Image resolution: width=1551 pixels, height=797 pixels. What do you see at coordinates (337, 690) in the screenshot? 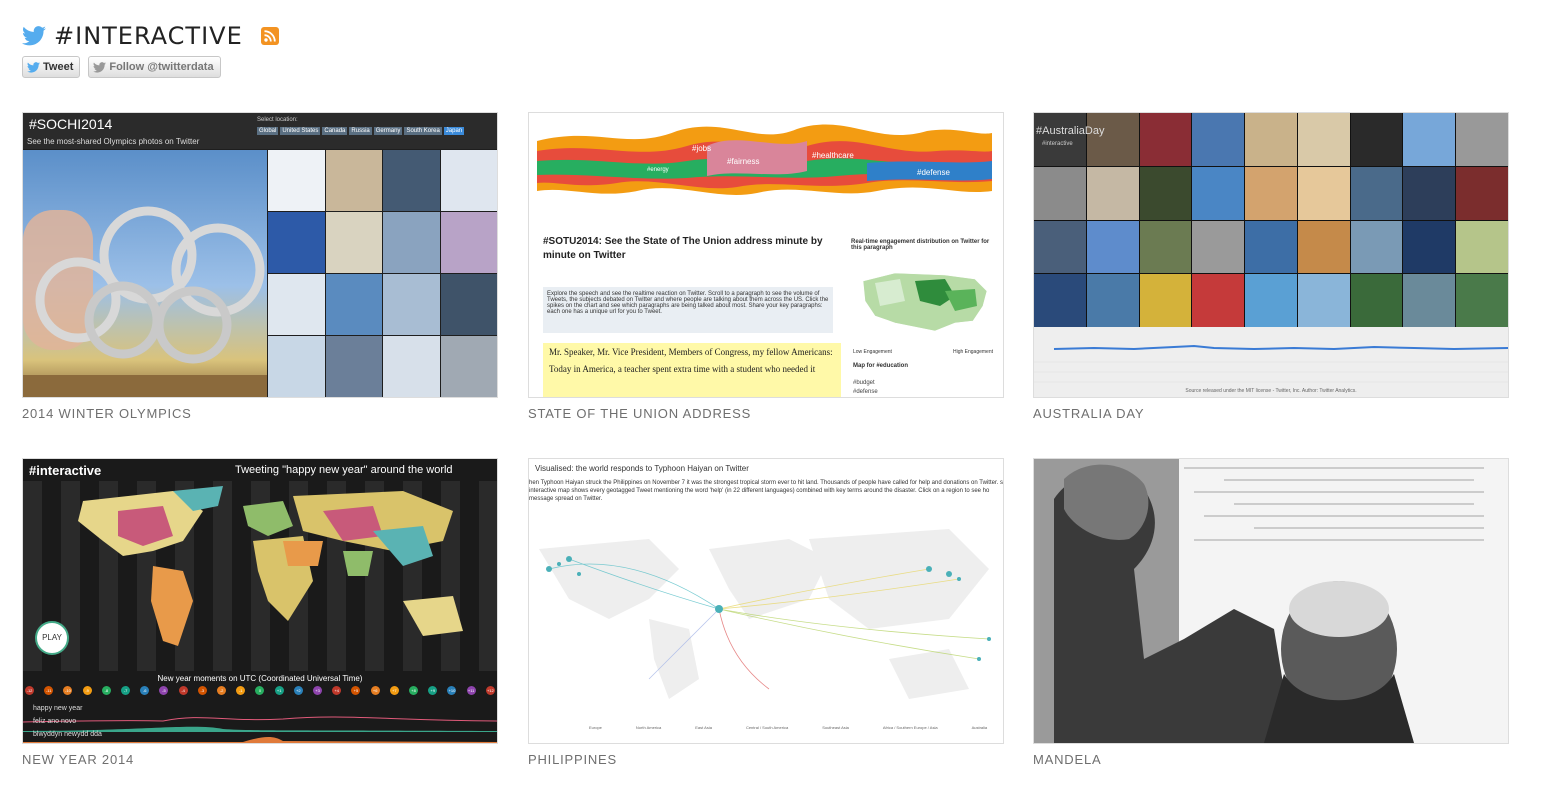
I see `timezone-dot: +4` at bounding box center [337, 690].